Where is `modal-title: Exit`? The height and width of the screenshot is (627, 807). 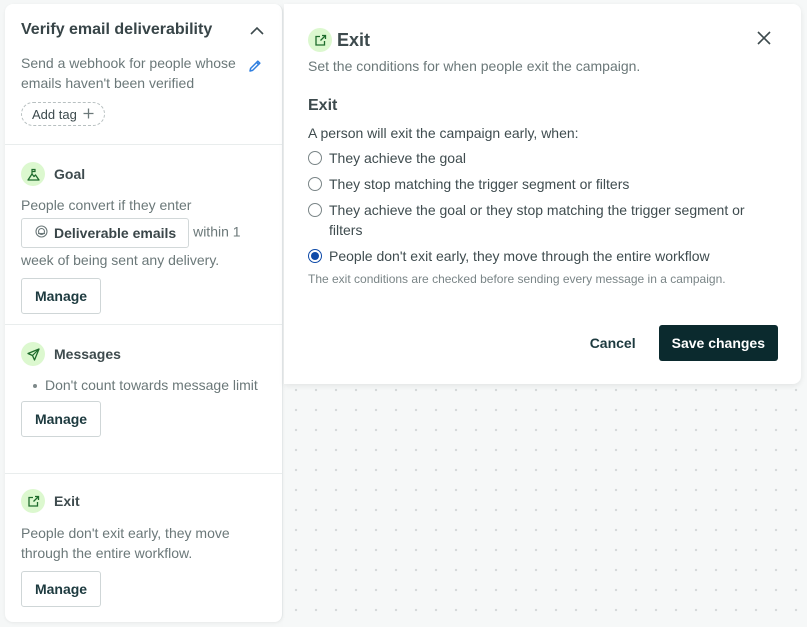
modal-title: Exit is located at coordinates (354, 39).